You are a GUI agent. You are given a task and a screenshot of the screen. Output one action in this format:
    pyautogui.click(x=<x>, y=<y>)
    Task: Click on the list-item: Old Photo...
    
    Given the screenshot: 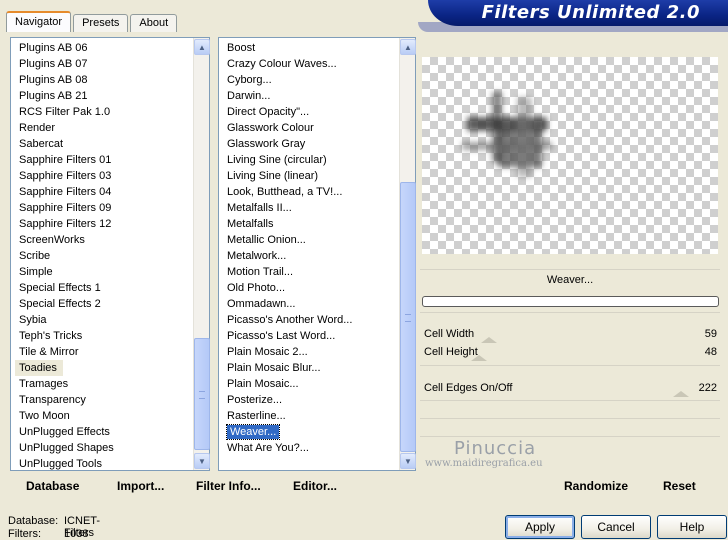 What is the action you would take?
    pyautogui.click(x=310, y=288)
    